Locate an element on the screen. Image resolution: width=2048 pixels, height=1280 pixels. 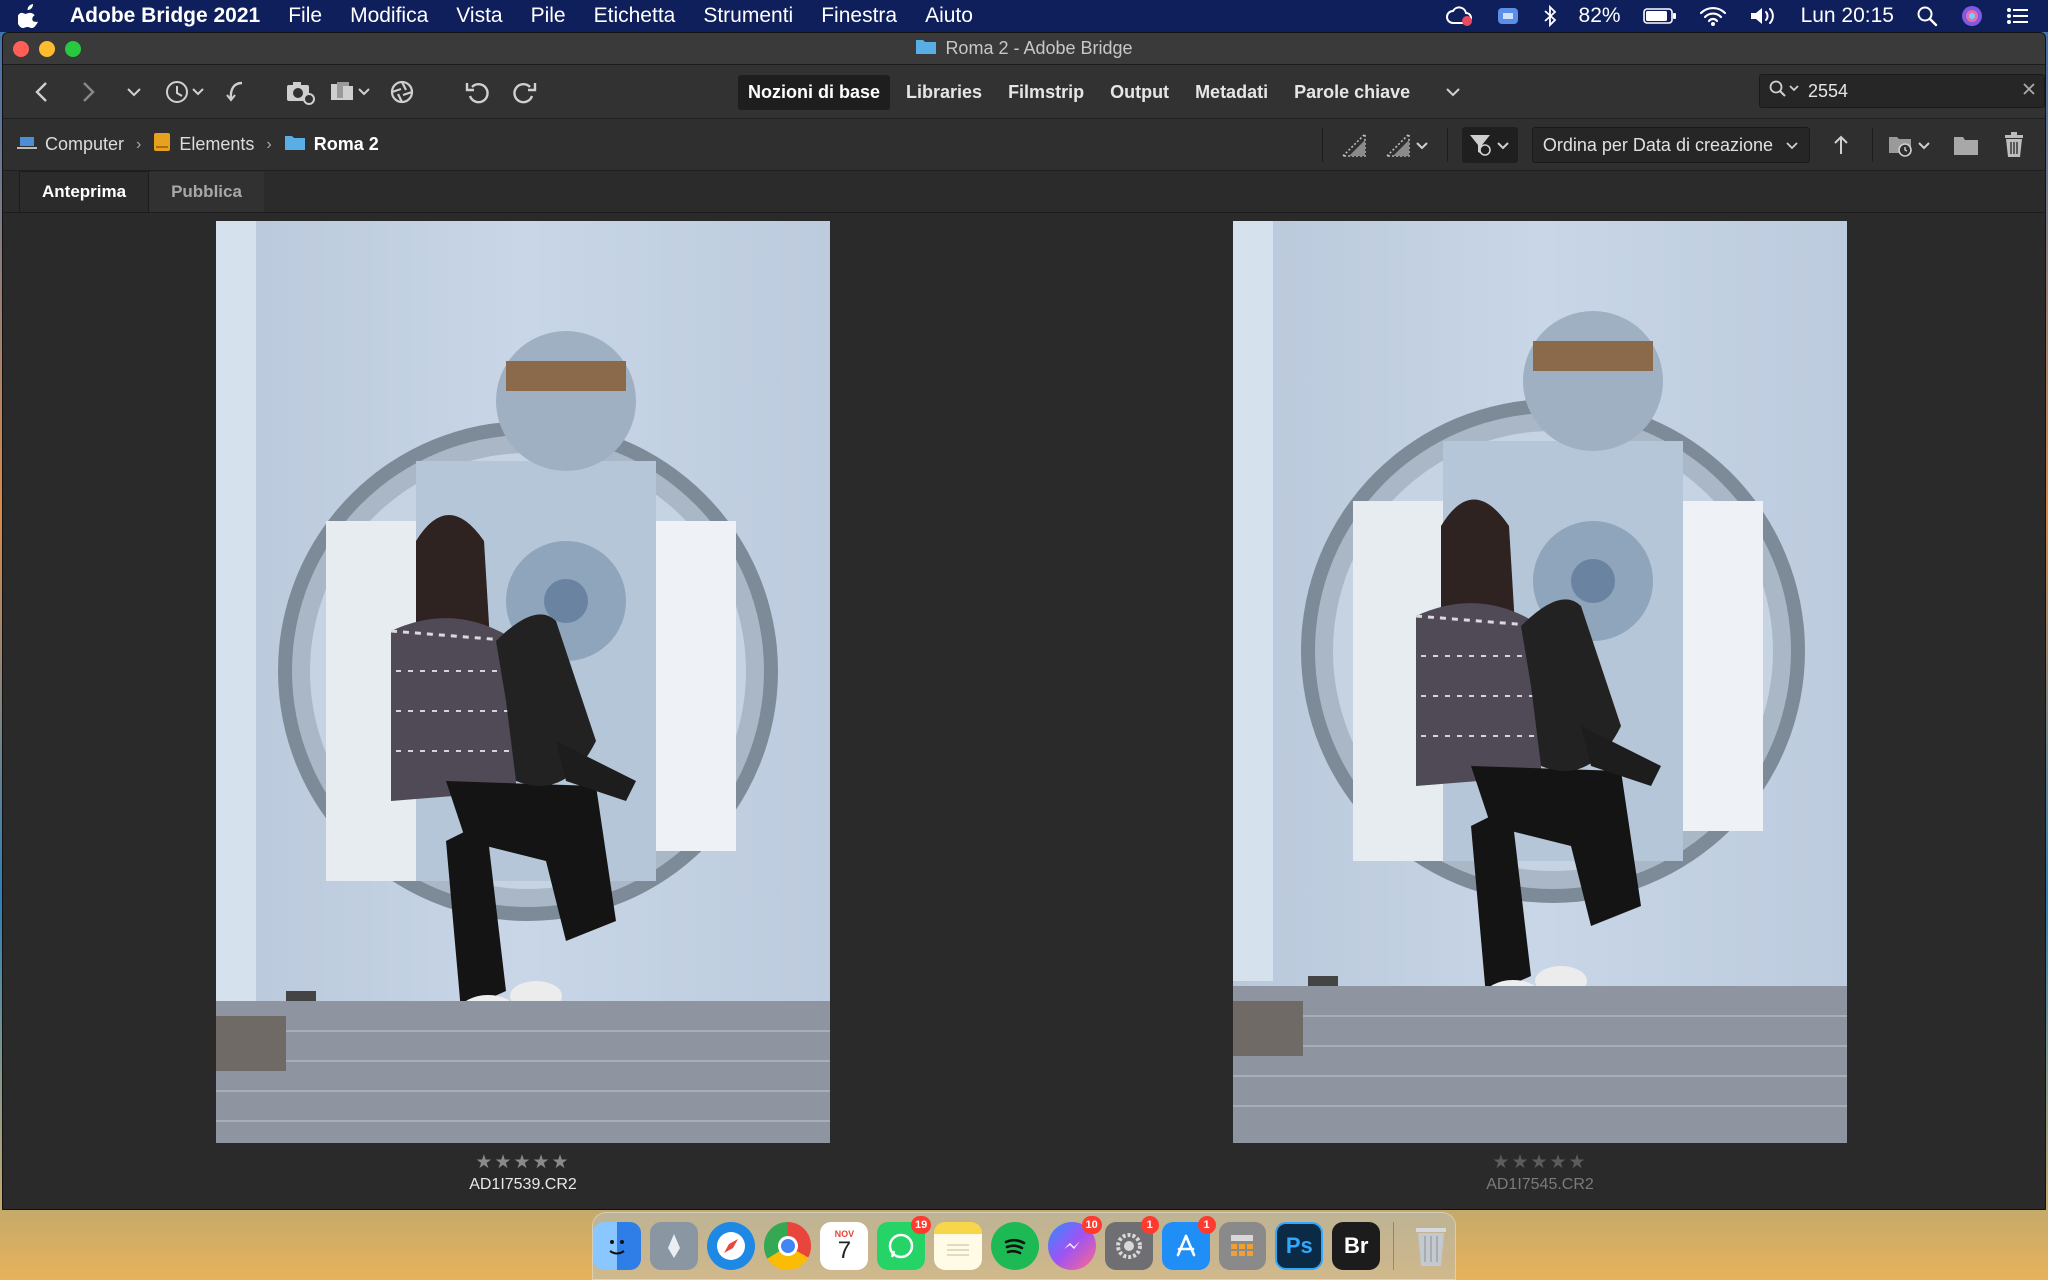
bluetooth-icon is located at coordinates (1550, 16).